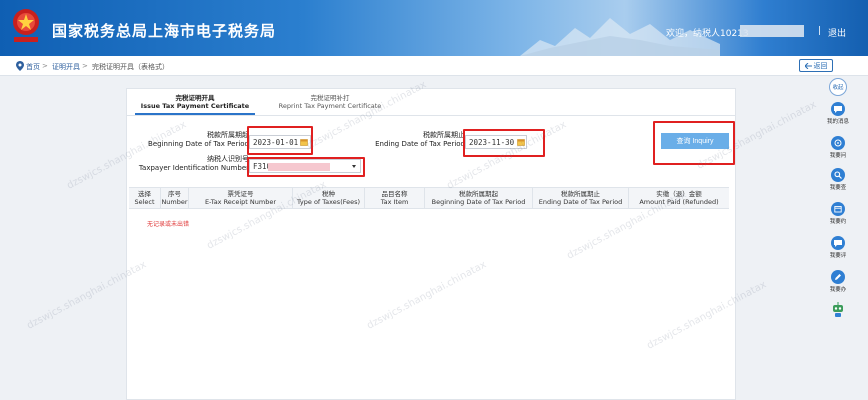  I want to click on tab-reprint-certificate: 完税证明补打 Reprint Tax Payment Certificate, so click(330, 102).